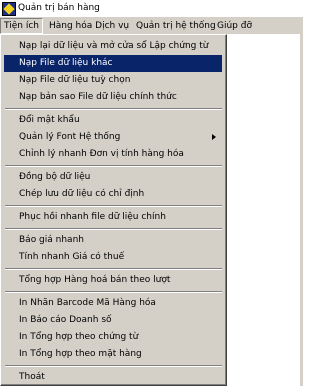 This screenshot has width=320, height=386. What do you see at coordinates (113, 194) in the screenshot?
I see `menu-item-chep-luu-du-lieu: Chép lưu dữ liệu có chỉ định` at bounding box center [113, 194].